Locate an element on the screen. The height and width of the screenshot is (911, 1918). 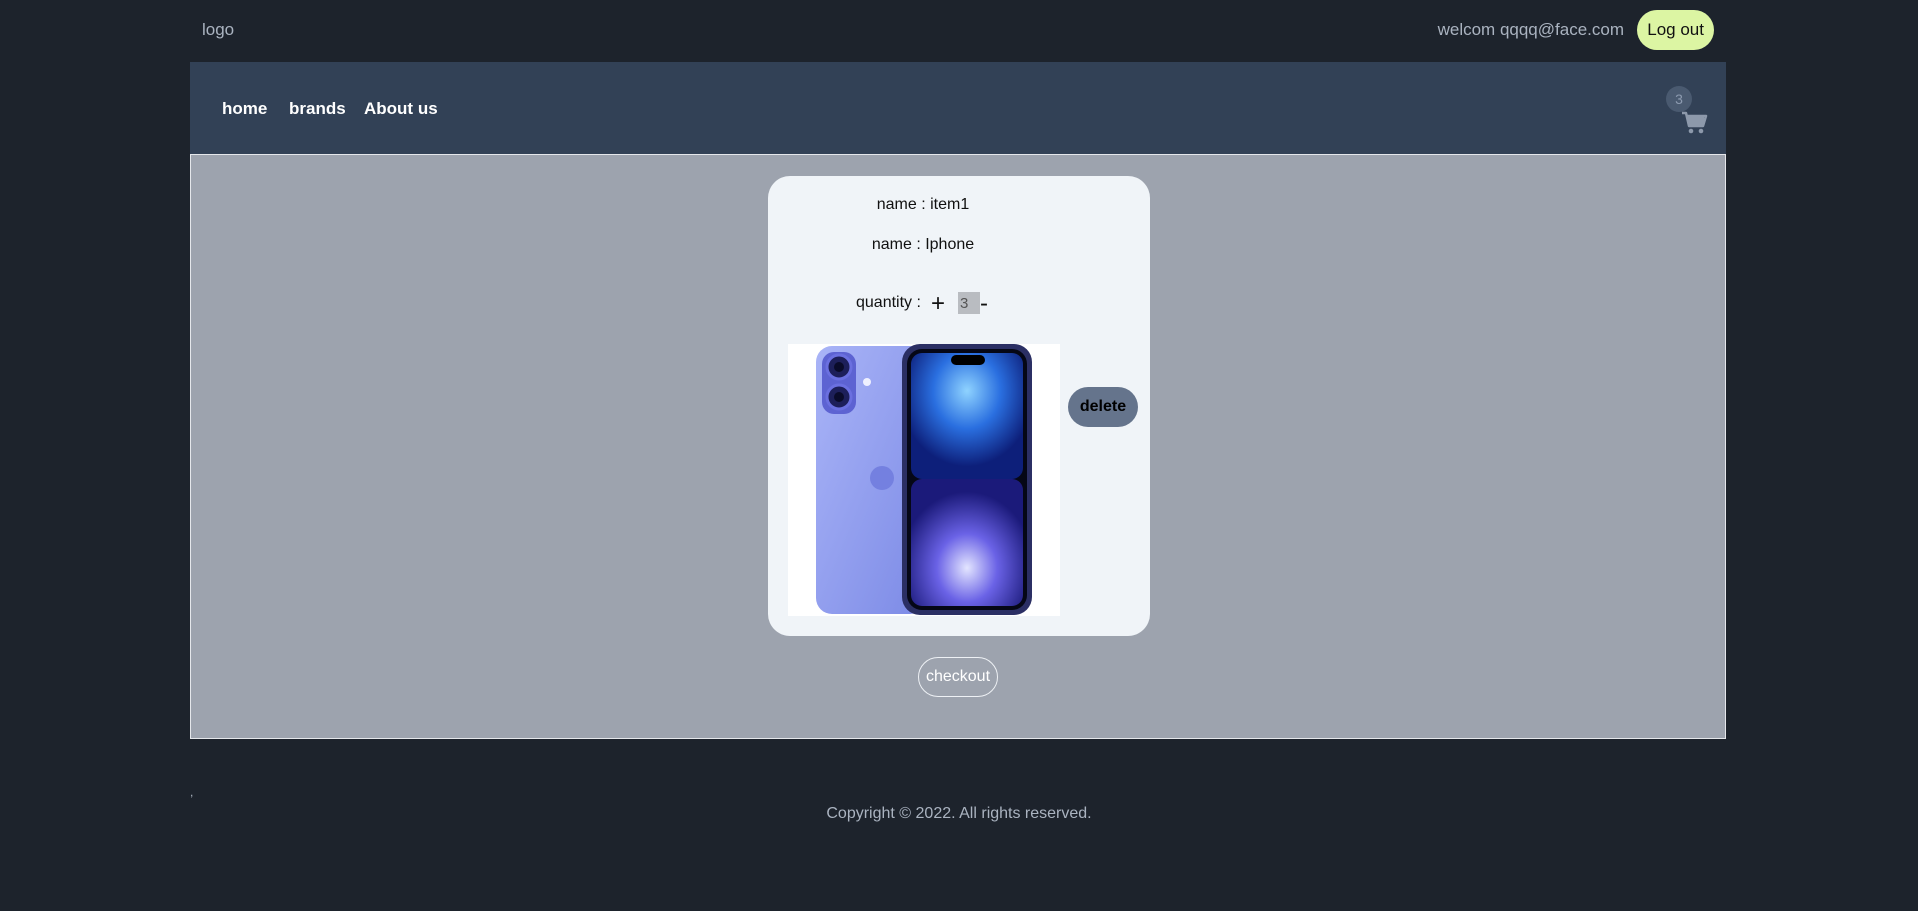
top-bar: logo welcom qqqq@face.com Log out is located at coordinates (958, 31).